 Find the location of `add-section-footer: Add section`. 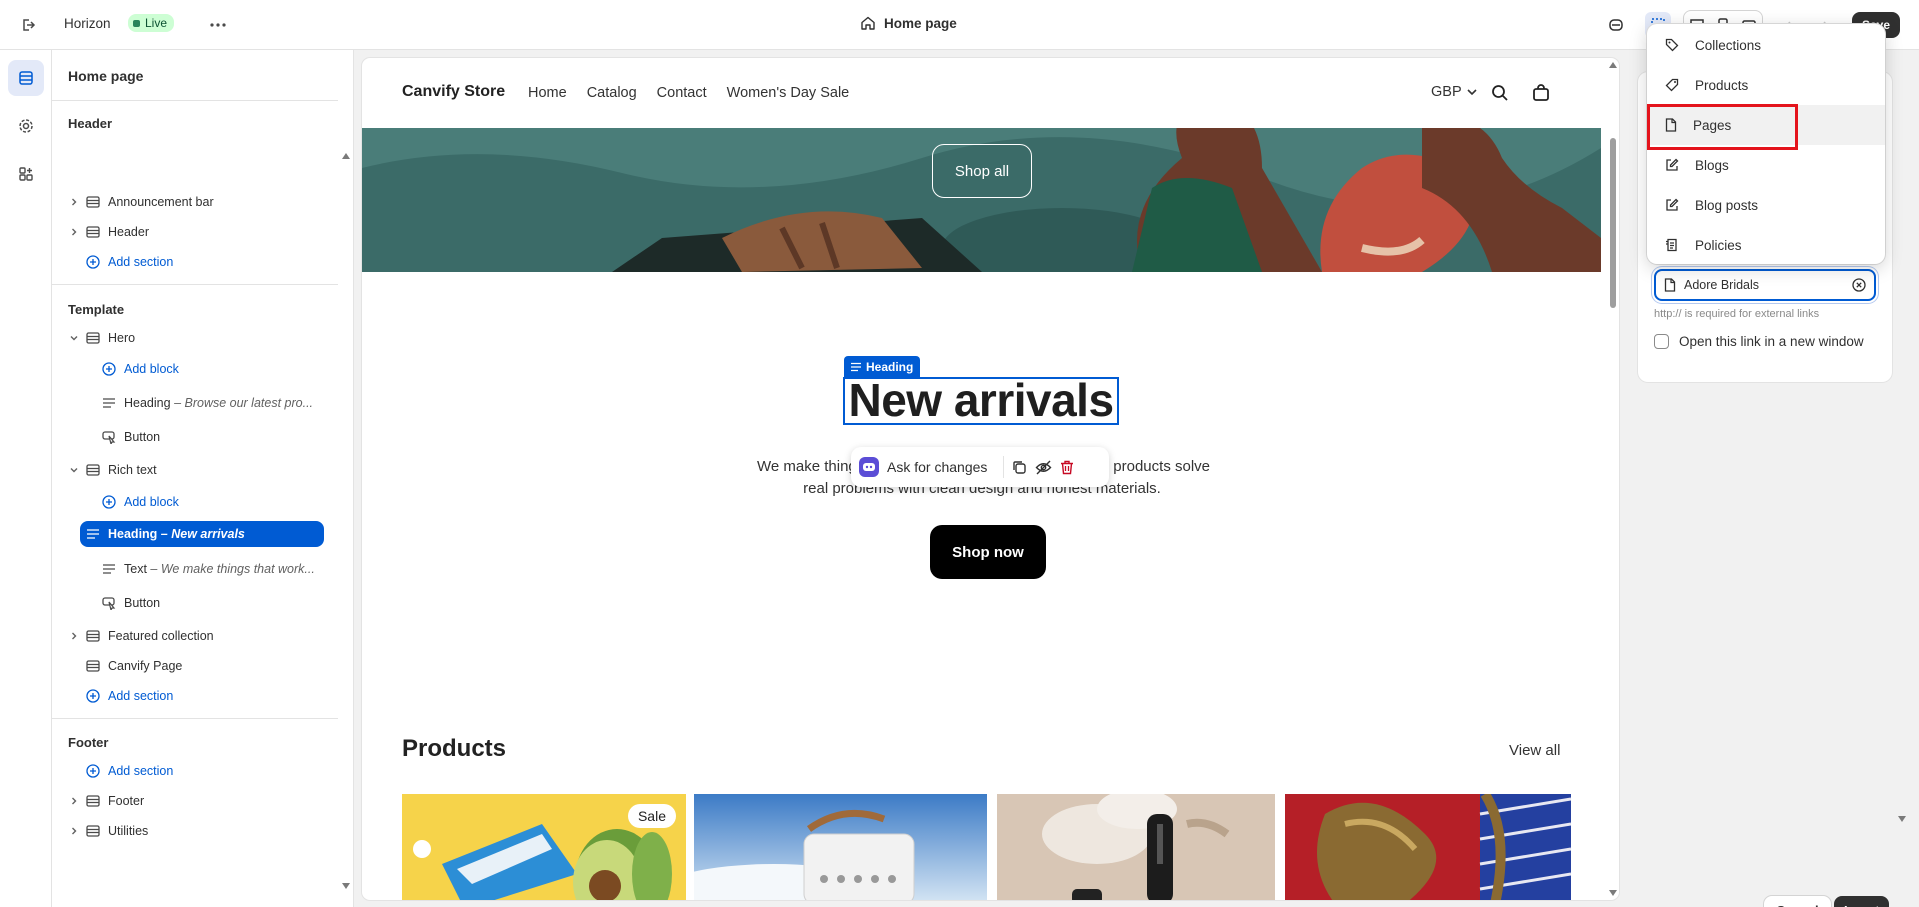

add-section-footer: Add section is located at coordinates (195, 771).